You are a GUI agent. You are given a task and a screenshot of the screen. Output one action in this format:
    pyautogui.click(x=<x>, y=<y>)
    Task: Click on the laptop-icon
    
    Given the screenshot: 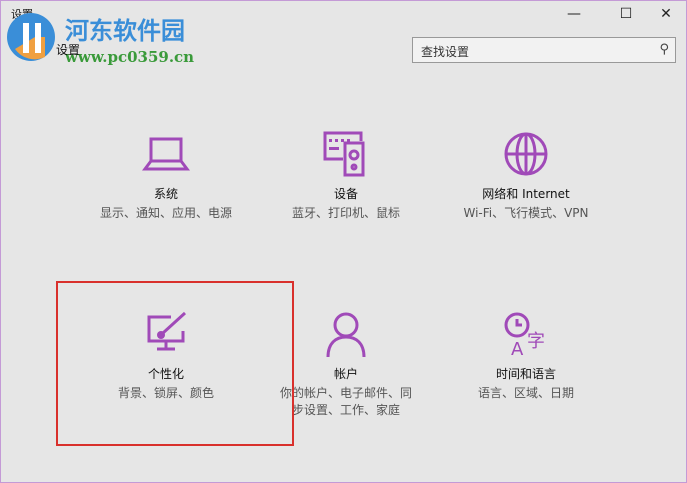 What is the action you would take?
    pyautogui.click(x=166, y=154)
    